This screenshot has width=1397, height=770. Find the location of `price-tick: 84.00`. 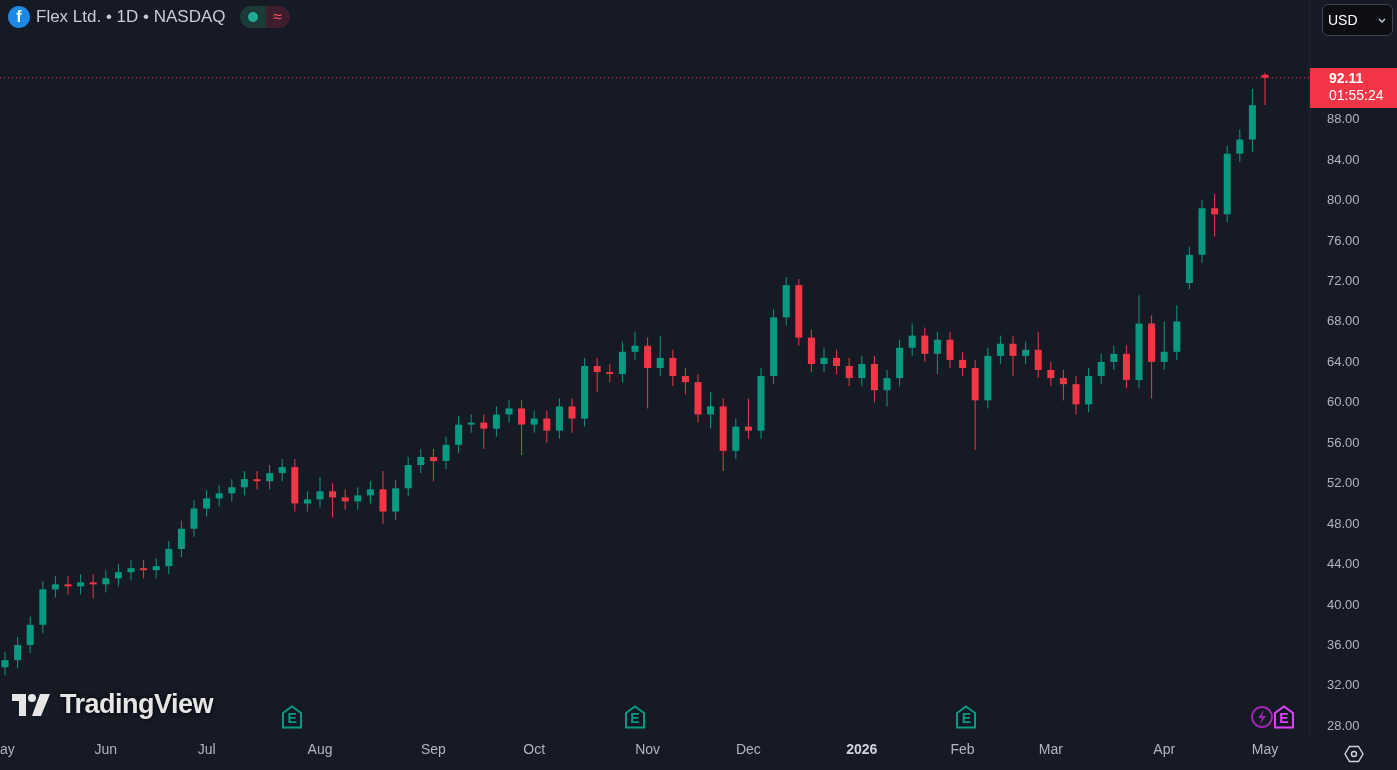

price-tick: 84.00 is located at coordinates (1343, 159).